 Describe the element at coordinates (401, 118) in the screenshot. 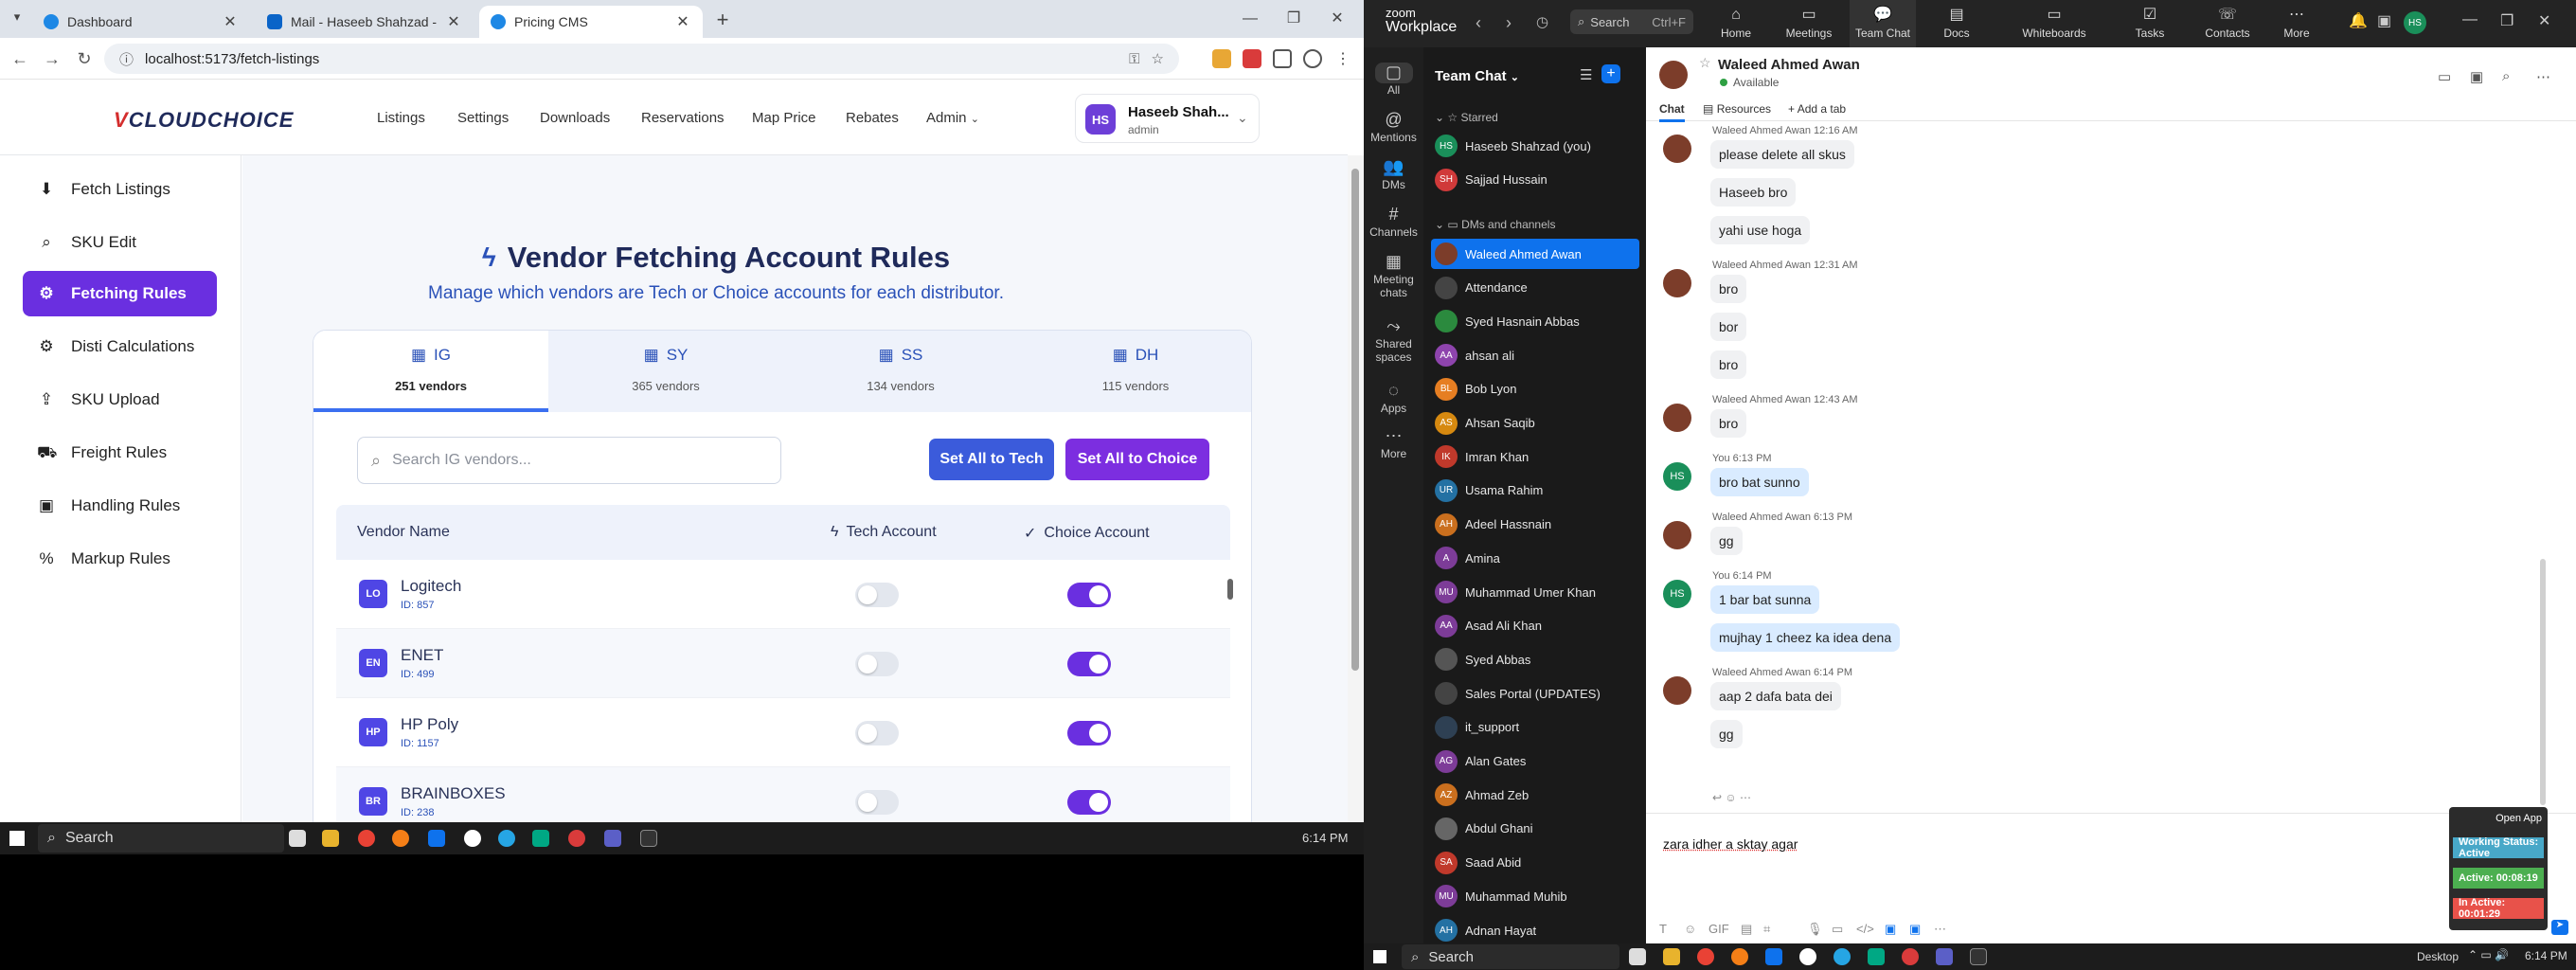

I see `nav-listings: Listings` at that location.